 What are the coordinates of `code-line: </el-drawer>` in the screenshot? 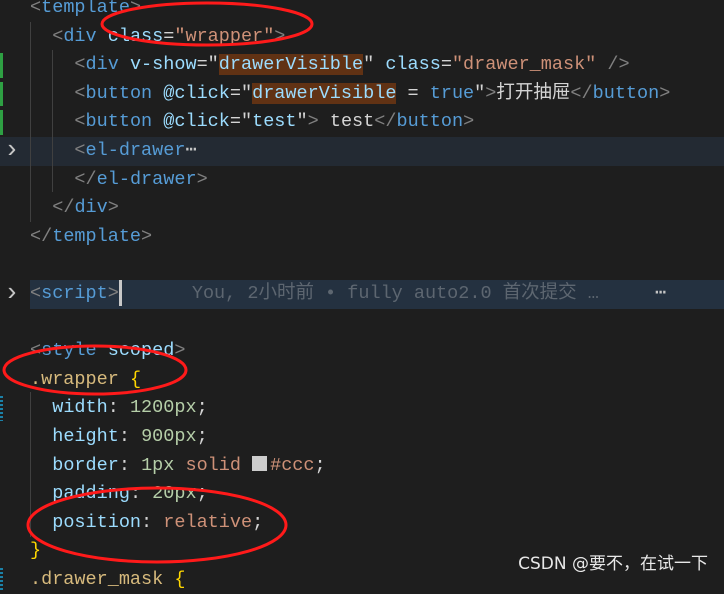 It's located at (362, 180).